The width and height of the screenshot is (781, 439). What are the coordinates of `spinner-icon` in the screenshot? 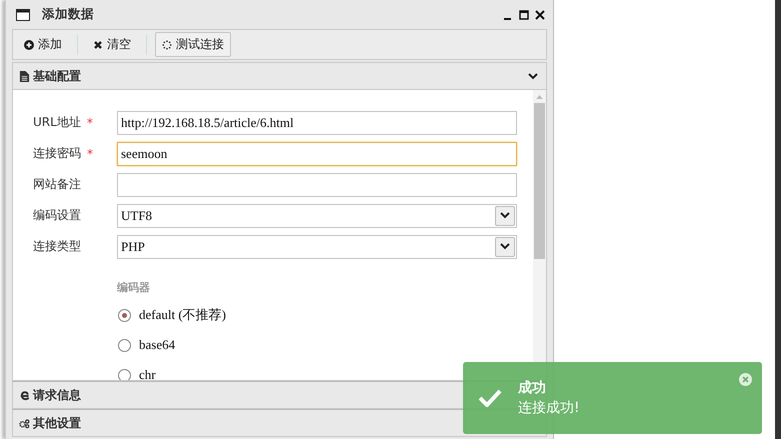 It's located at (167, 45).